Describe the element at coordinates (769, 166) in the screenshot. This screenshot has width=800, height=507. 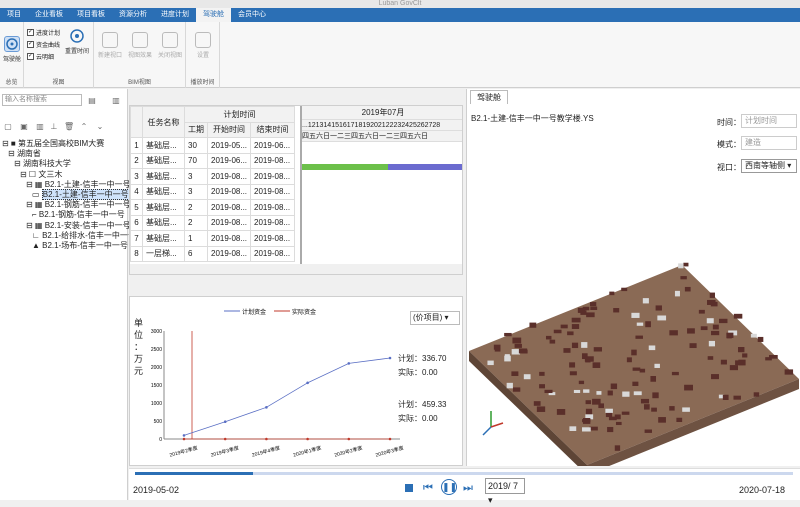
I see `viewport-select: 西南等轴侧 ▾` at that location.